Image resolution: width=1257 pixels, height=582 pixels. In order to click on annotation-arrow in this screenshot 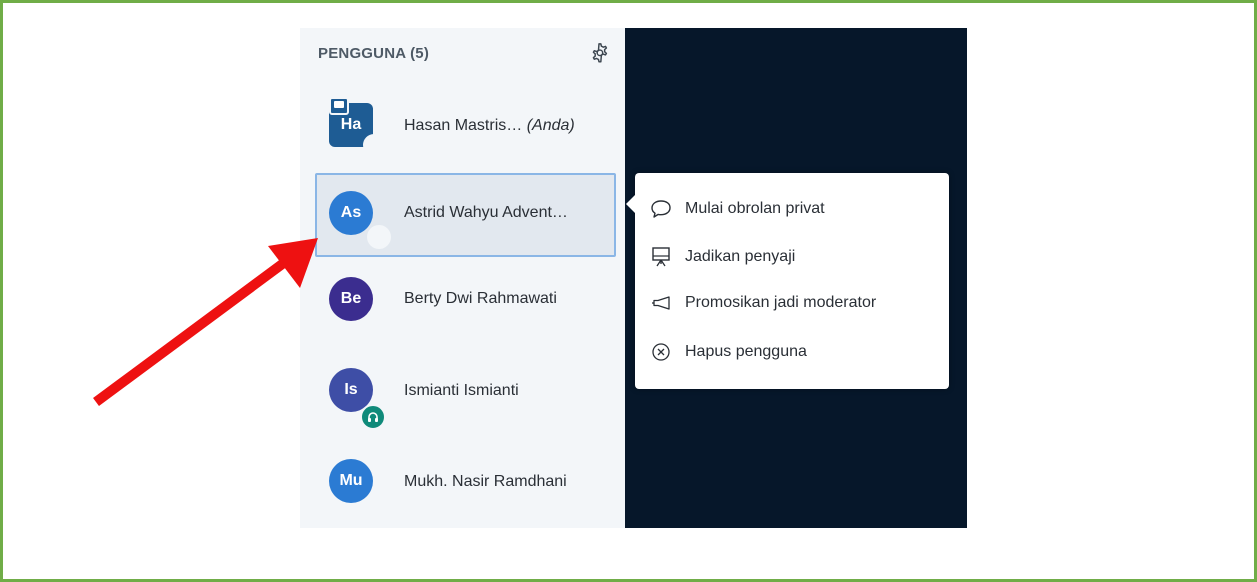, I will do `click(205, 322)`.